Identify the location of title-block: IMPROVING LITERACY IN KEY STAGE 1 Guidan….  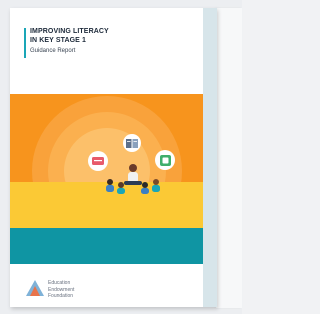
(109, 43).